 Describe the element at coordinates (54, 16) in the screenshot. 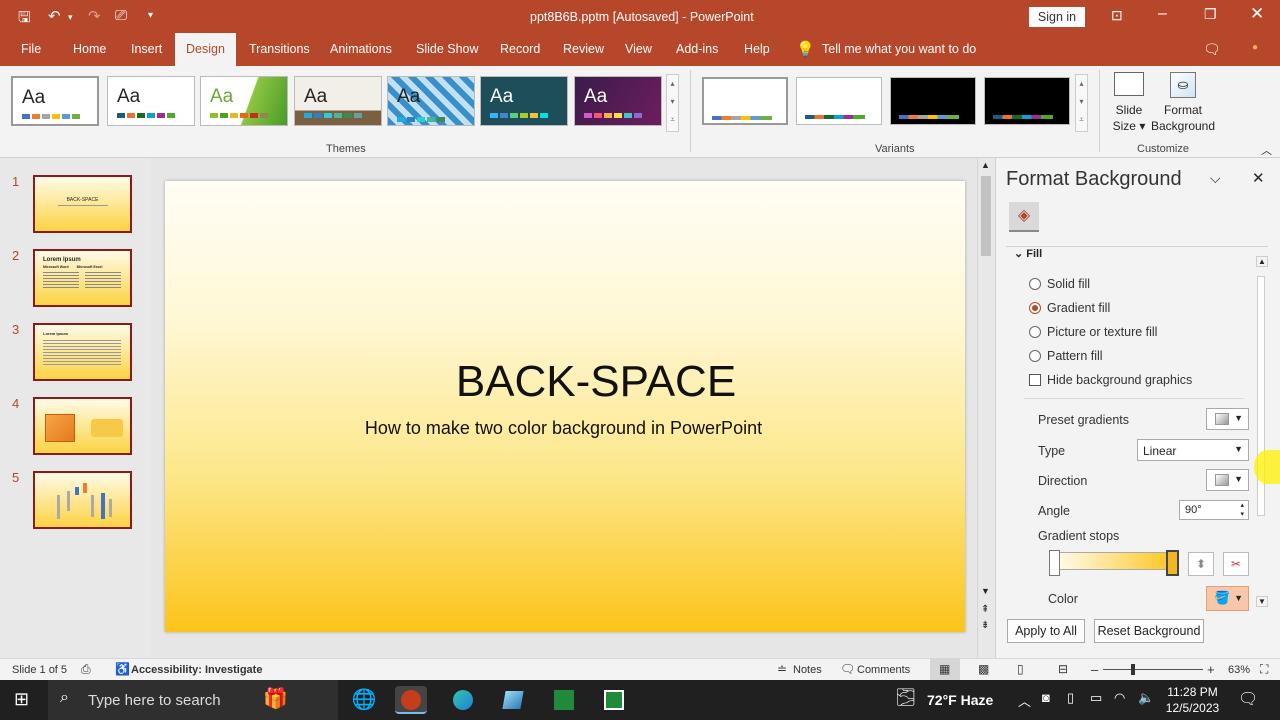

I see `undo-icon: ↶` at that location.